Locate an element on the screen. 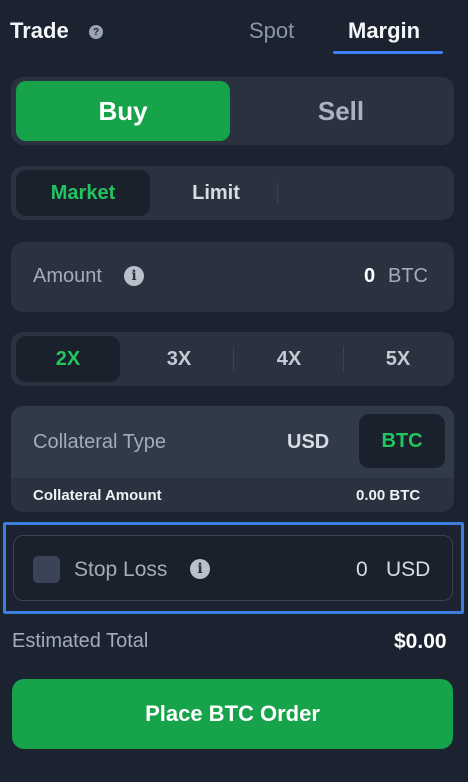 The image size is (468, 782). collateral-amount-label: Collateral Amount is located at coordinates (97, 495).